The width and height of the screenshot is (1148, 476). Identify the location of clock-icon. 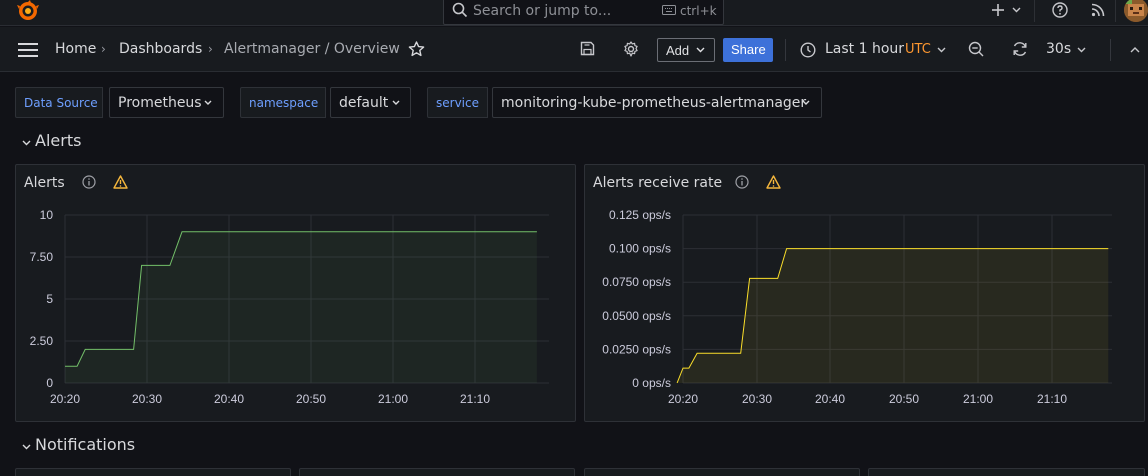
(808, 50).